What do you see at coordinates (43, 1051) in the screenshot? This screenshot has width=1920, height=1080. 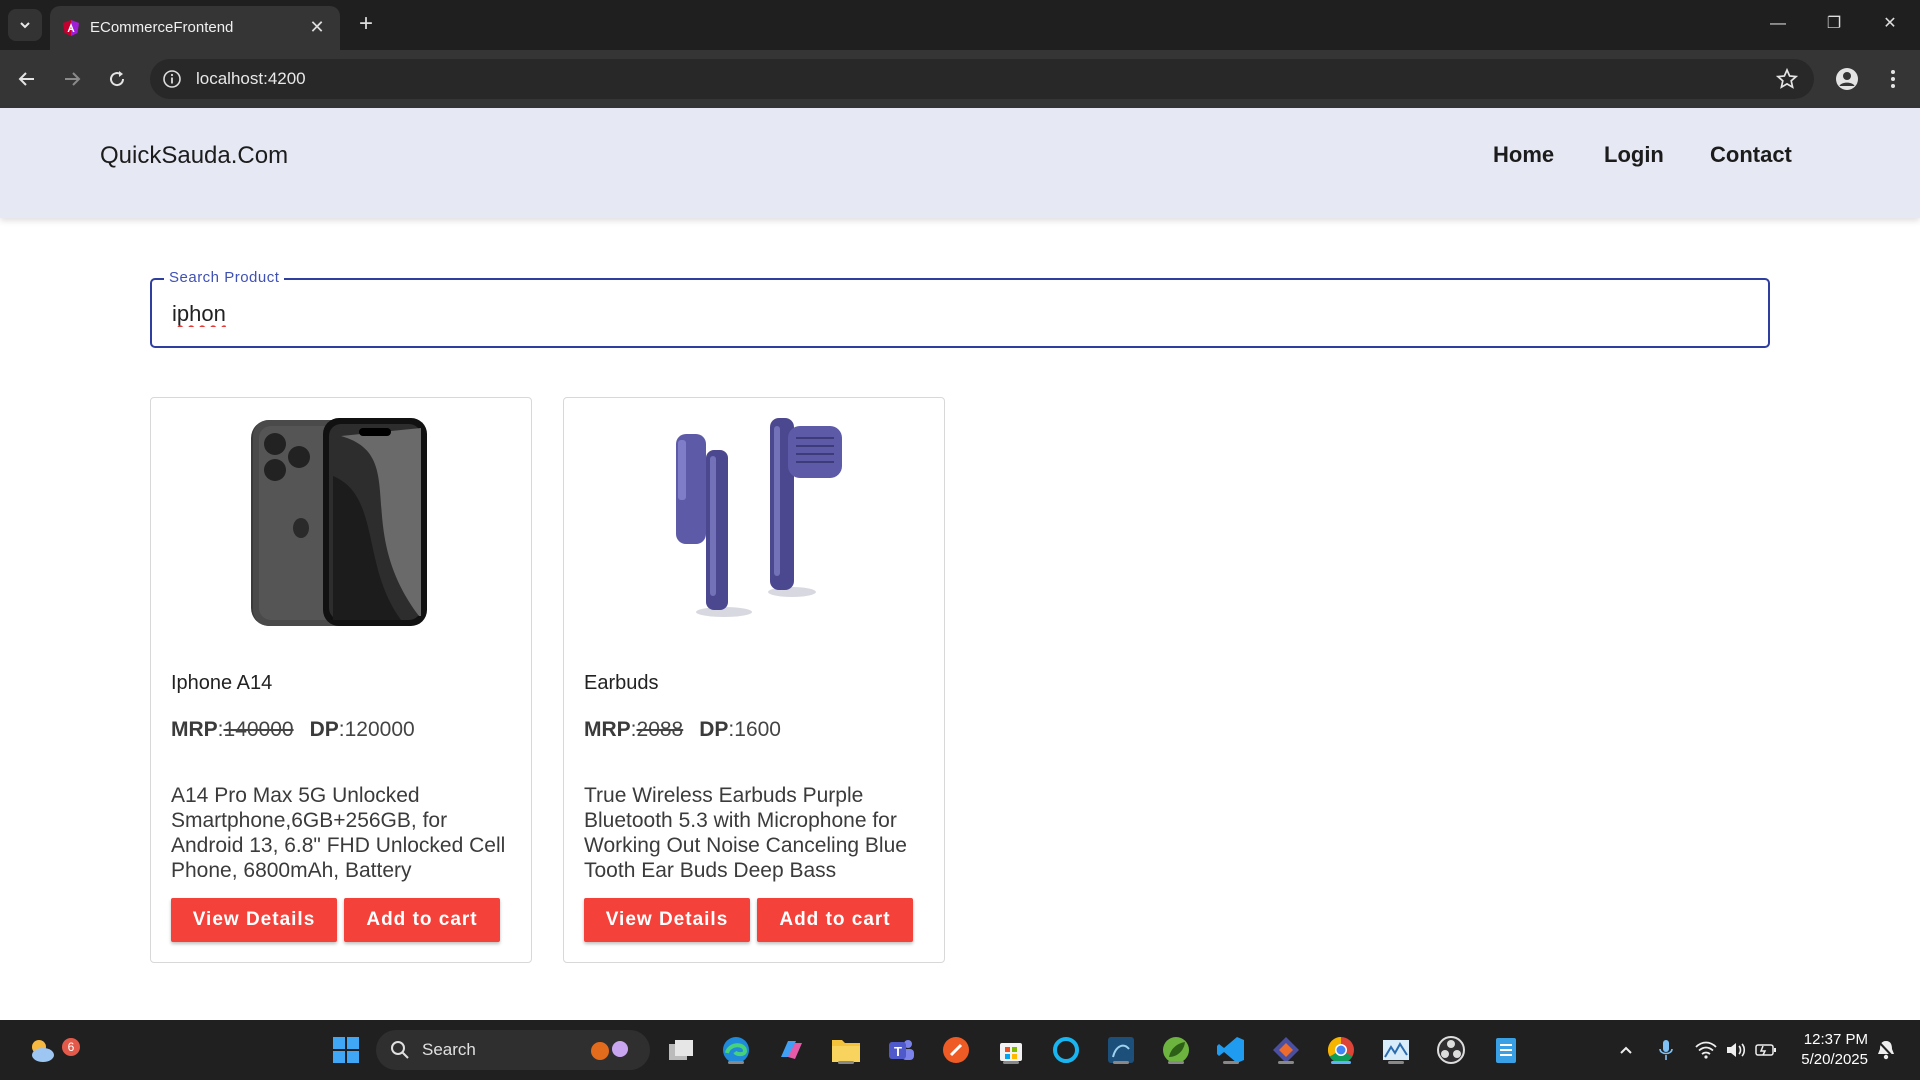 I see `weather-cloud-icon` at bounding box center [43, 1051].